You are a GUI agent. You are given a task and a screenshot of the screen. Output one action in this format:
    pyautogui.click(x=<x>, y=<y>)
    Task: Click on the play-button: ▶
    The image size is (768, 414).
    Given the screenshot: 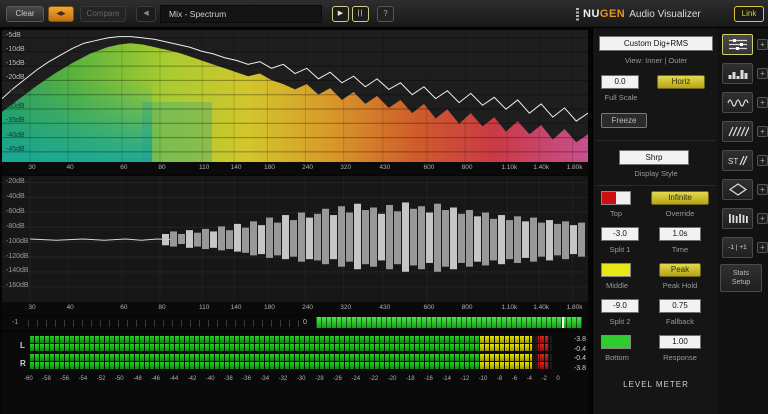 What is the action you would take?
    pyautogui.click(x=340, y=14)
    